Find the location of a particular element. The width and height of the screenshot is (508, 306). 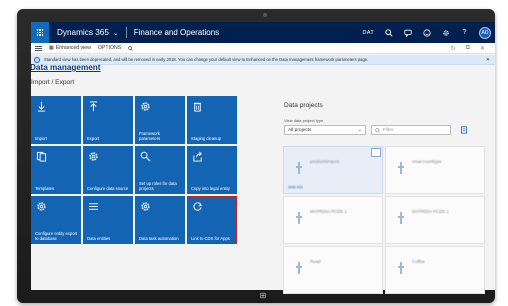

project-name: Coffee is located at coordinates (418, 261).